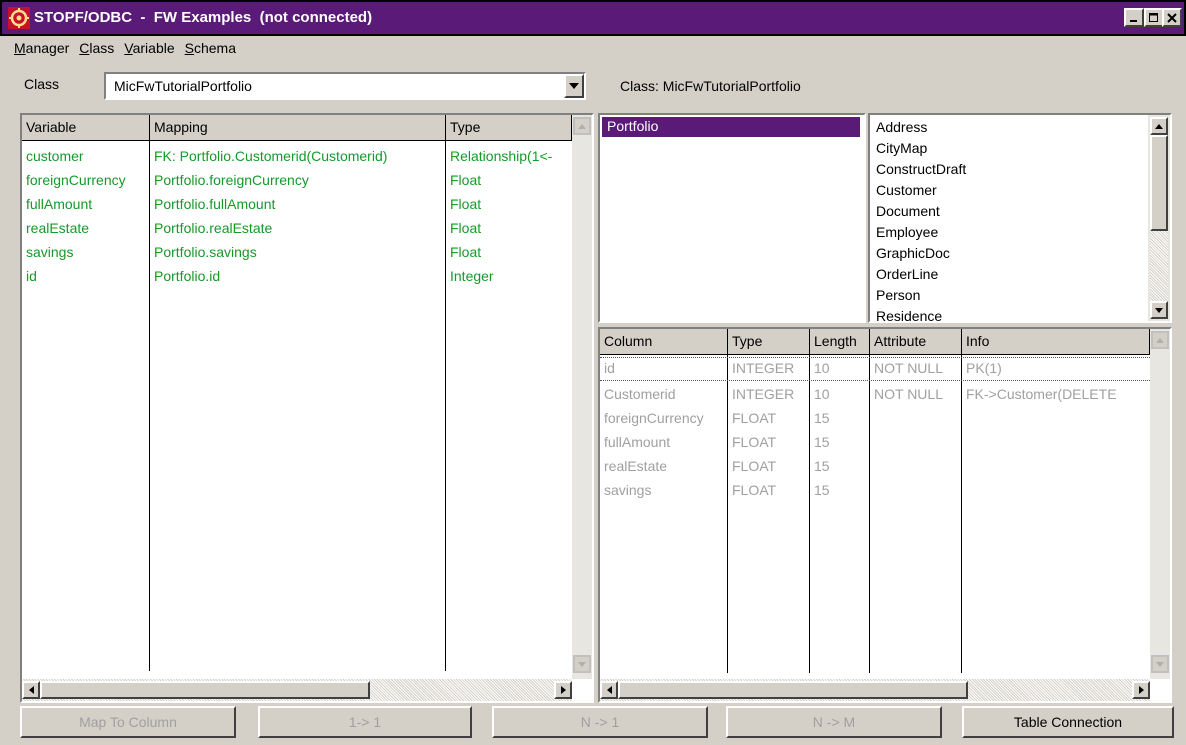  I want to click on class-dropdown-button, so click(574, 86).